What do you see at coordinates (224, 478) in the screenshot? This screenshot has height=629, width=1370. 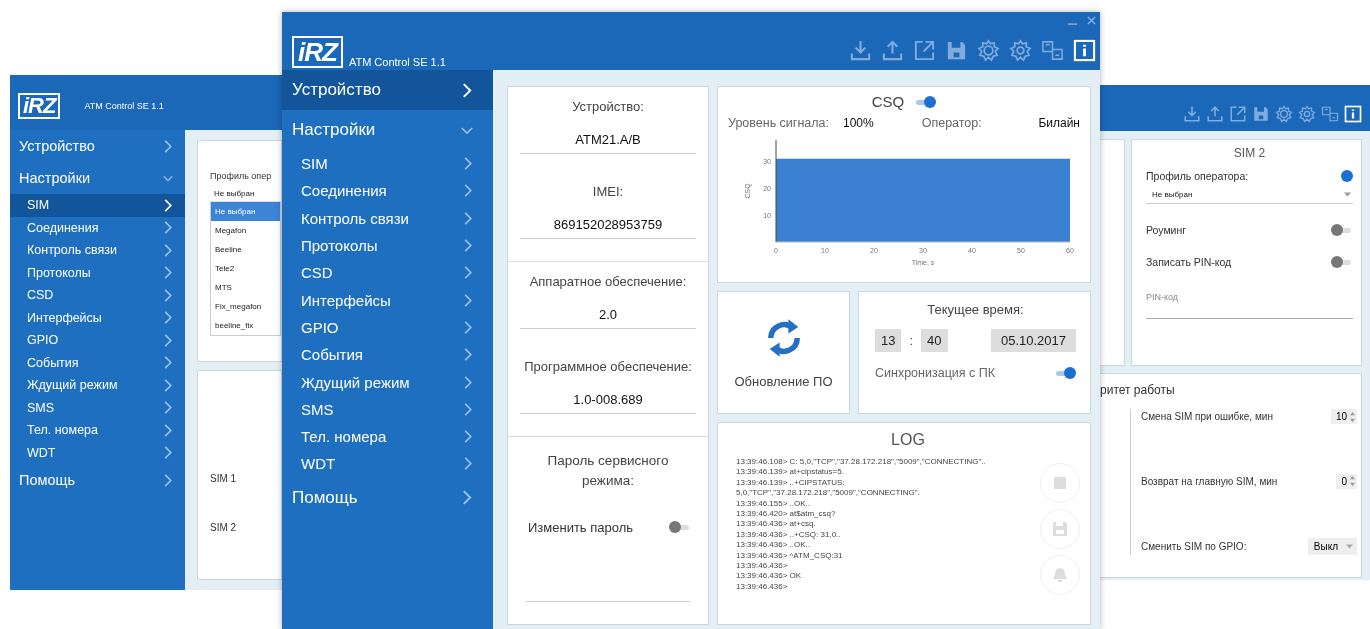 I see `sim-label: SIM 1` at bounding box center [224, 478].